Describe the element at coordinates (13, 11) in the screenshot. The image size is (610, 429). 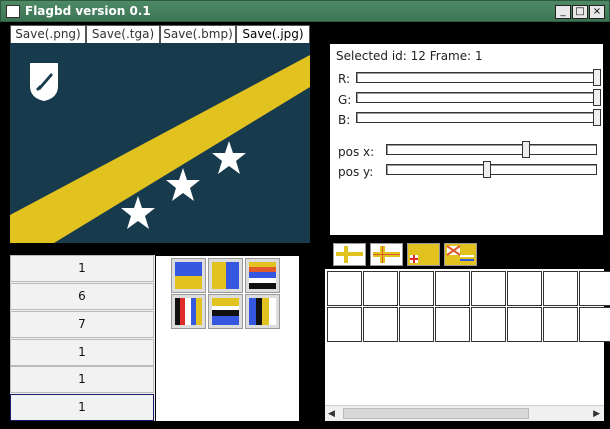
I see `window-icon` at that location.